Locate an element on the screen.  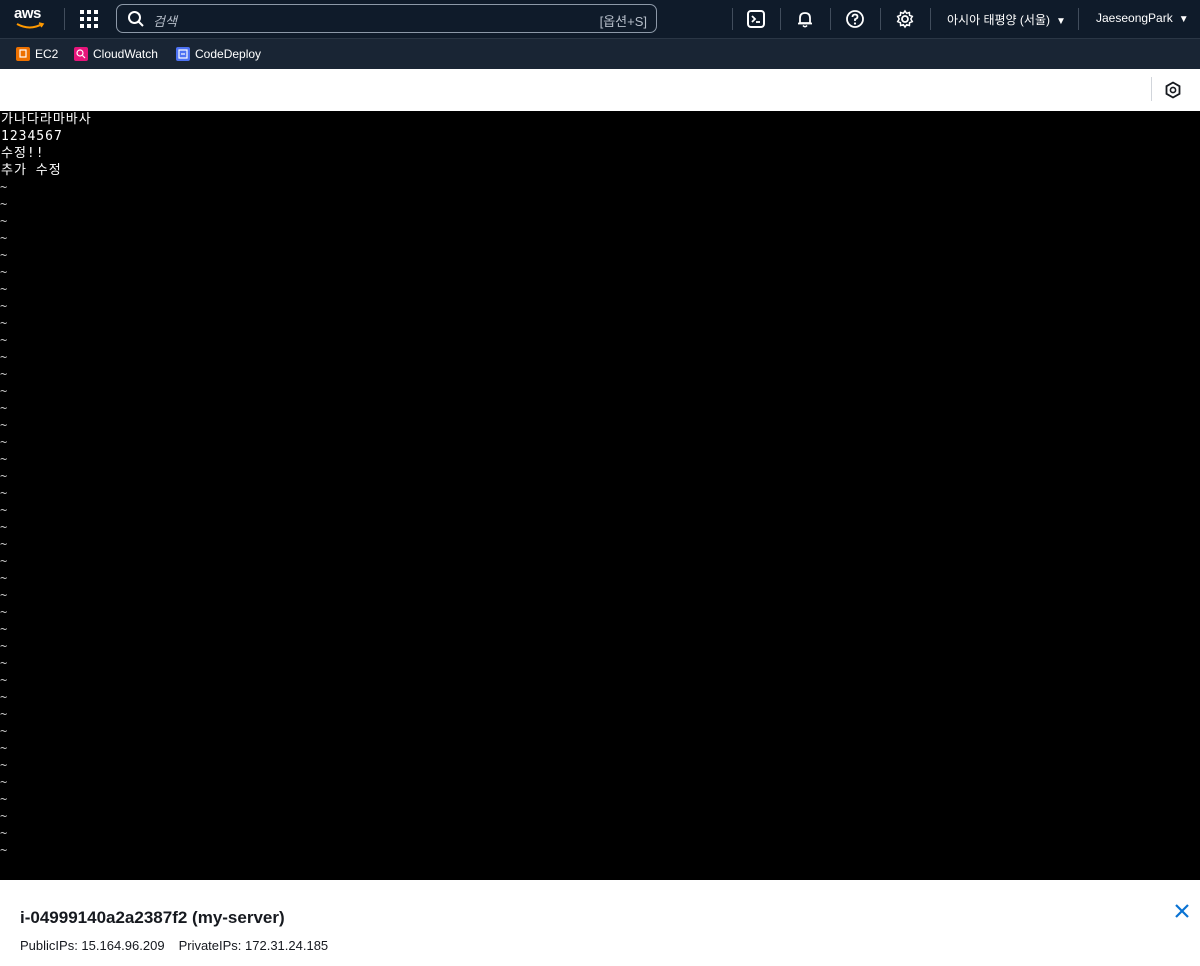
apps-grid-icon is located at coordinates (89, 19).